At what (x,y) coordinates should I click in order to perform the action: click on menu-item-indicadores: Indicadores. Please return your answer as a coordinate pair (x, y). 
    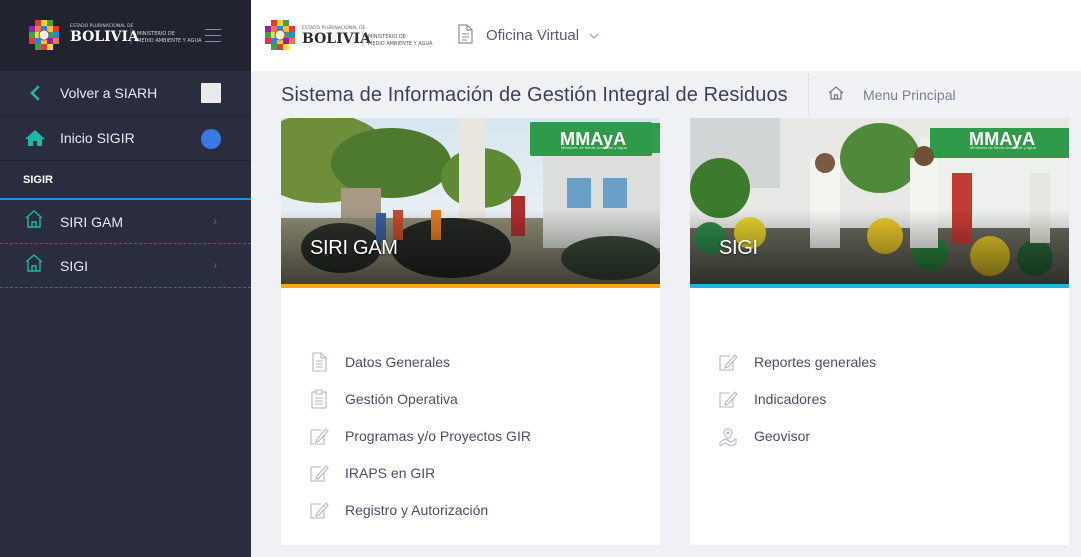
    Looking at the image, I should click on (893, 398).